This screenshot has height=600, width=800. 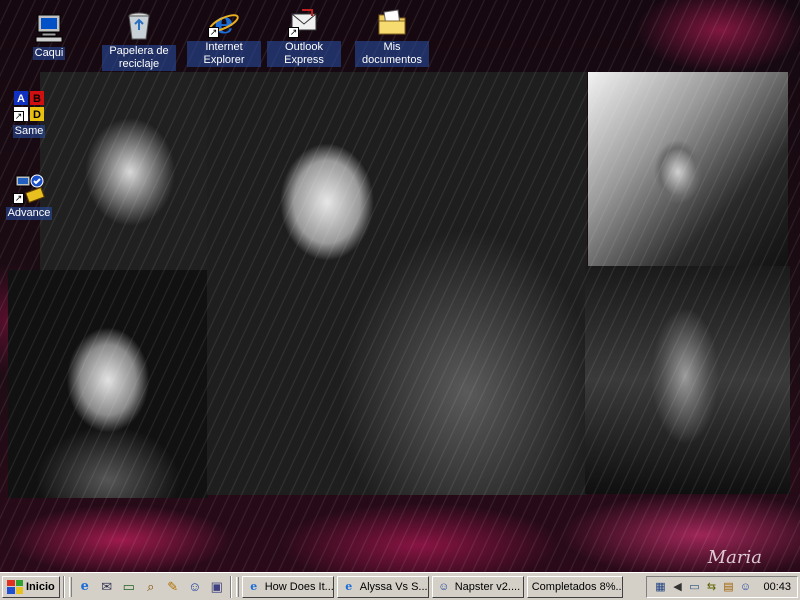 What do you see at coordinates (40, 586) in the screenshot?
I see `start-button-label: Inicio` at bounding box center [40, 586].